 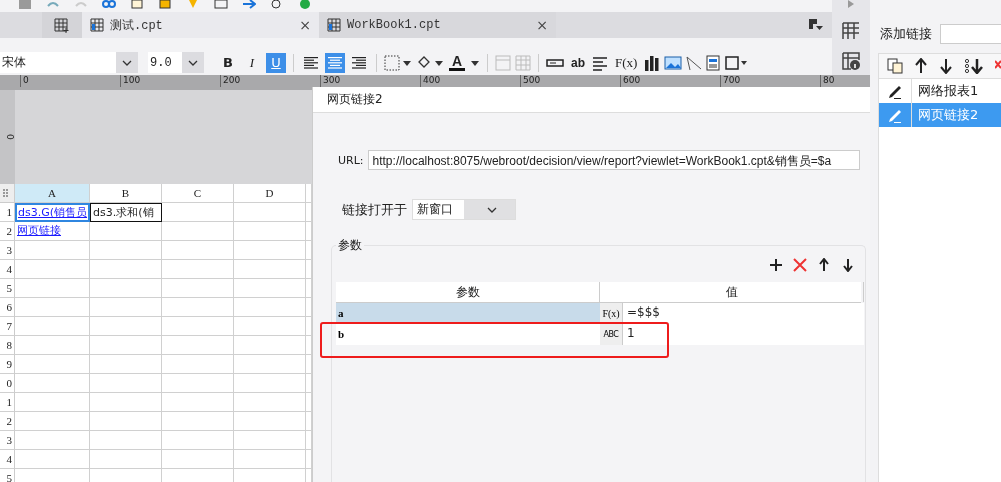 I want to click on slash-icon, so click(x=694, y=62).